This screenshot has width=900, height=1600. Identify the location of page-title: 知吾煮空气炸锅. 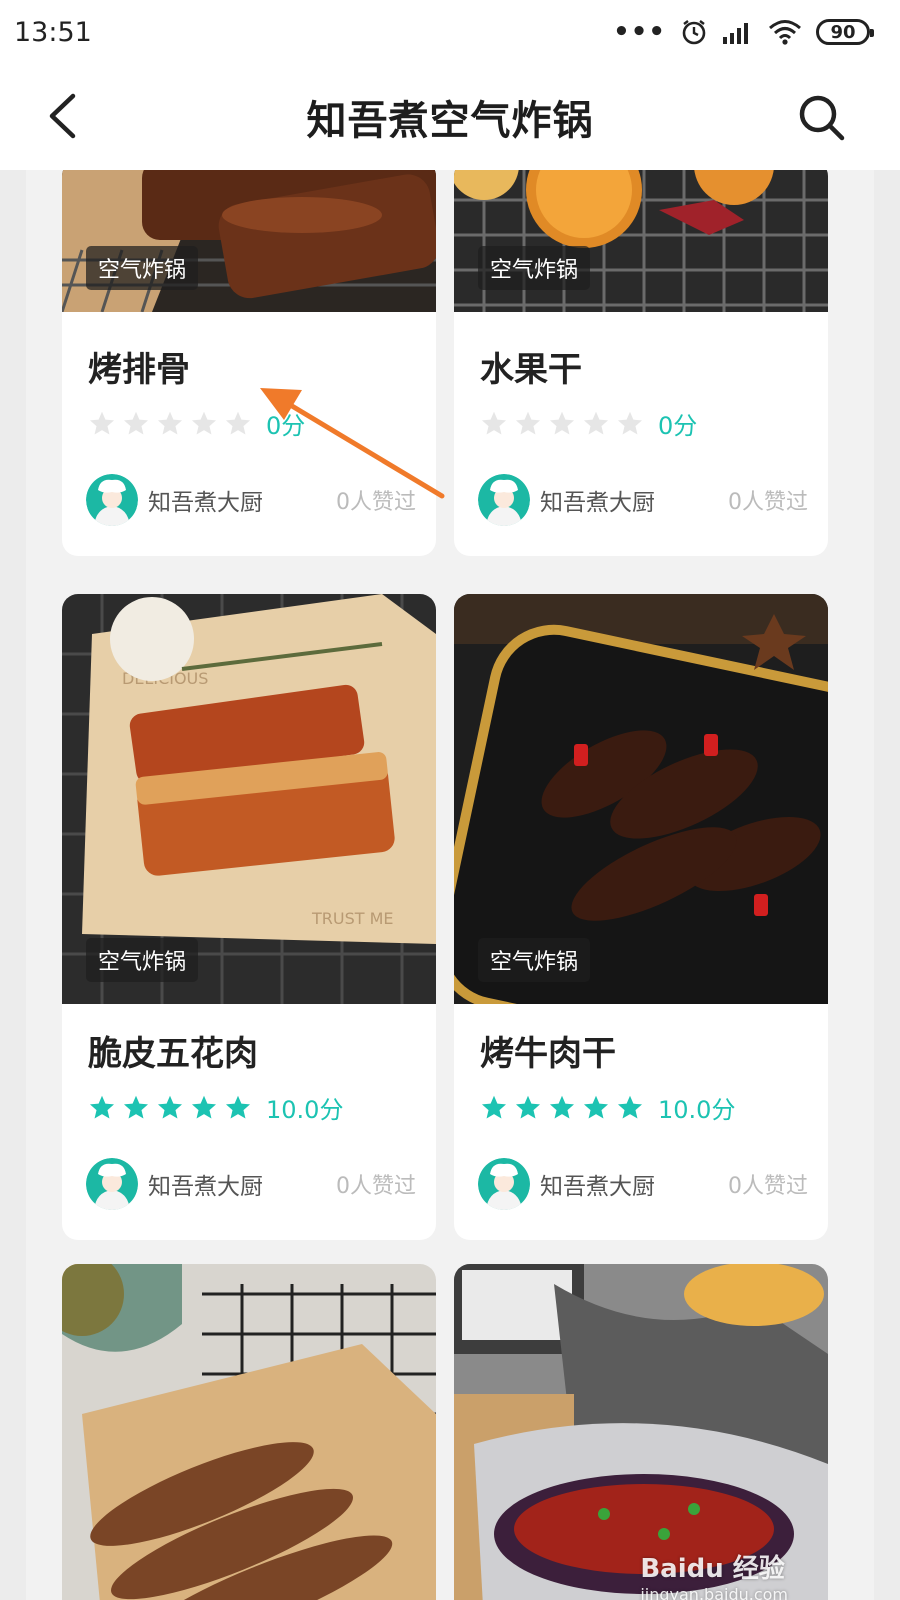
(450, 121).